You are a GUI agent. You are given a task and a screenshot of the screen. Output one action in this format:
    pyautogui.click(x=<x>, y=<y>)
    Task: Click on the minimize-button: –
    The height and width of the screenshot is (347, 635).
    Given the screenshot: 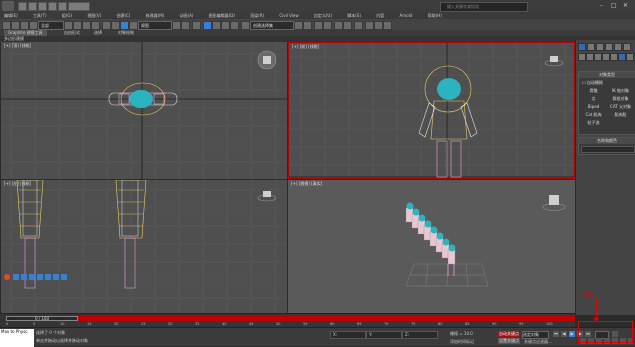 What is the action you would take?
    pyautogui.click(x=601, y=5)
    